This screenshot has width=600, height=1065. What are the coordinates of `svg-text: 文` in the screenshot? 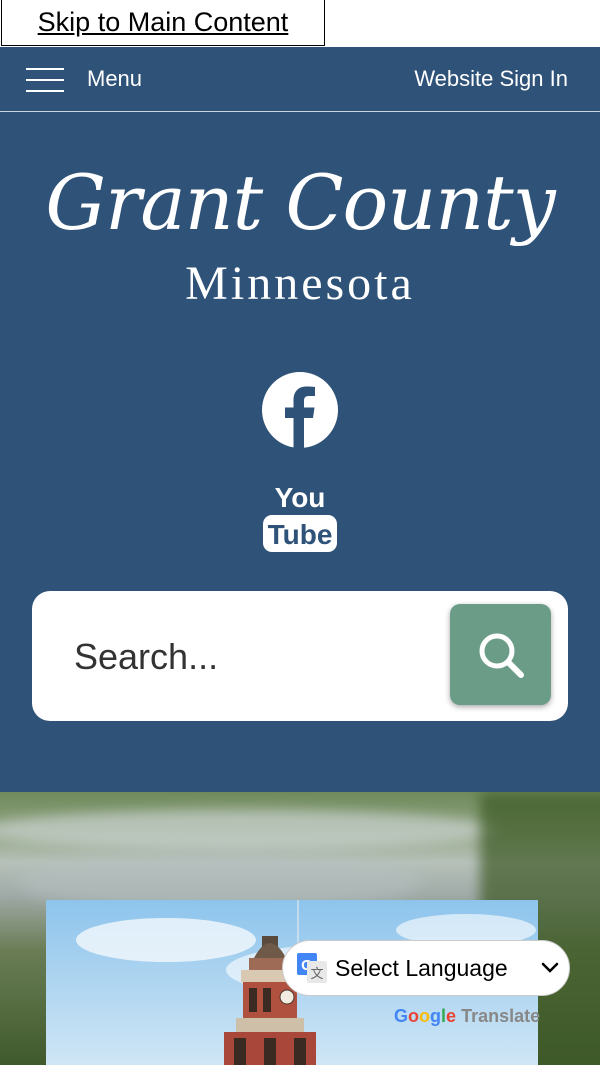 It's located at (316, 973).